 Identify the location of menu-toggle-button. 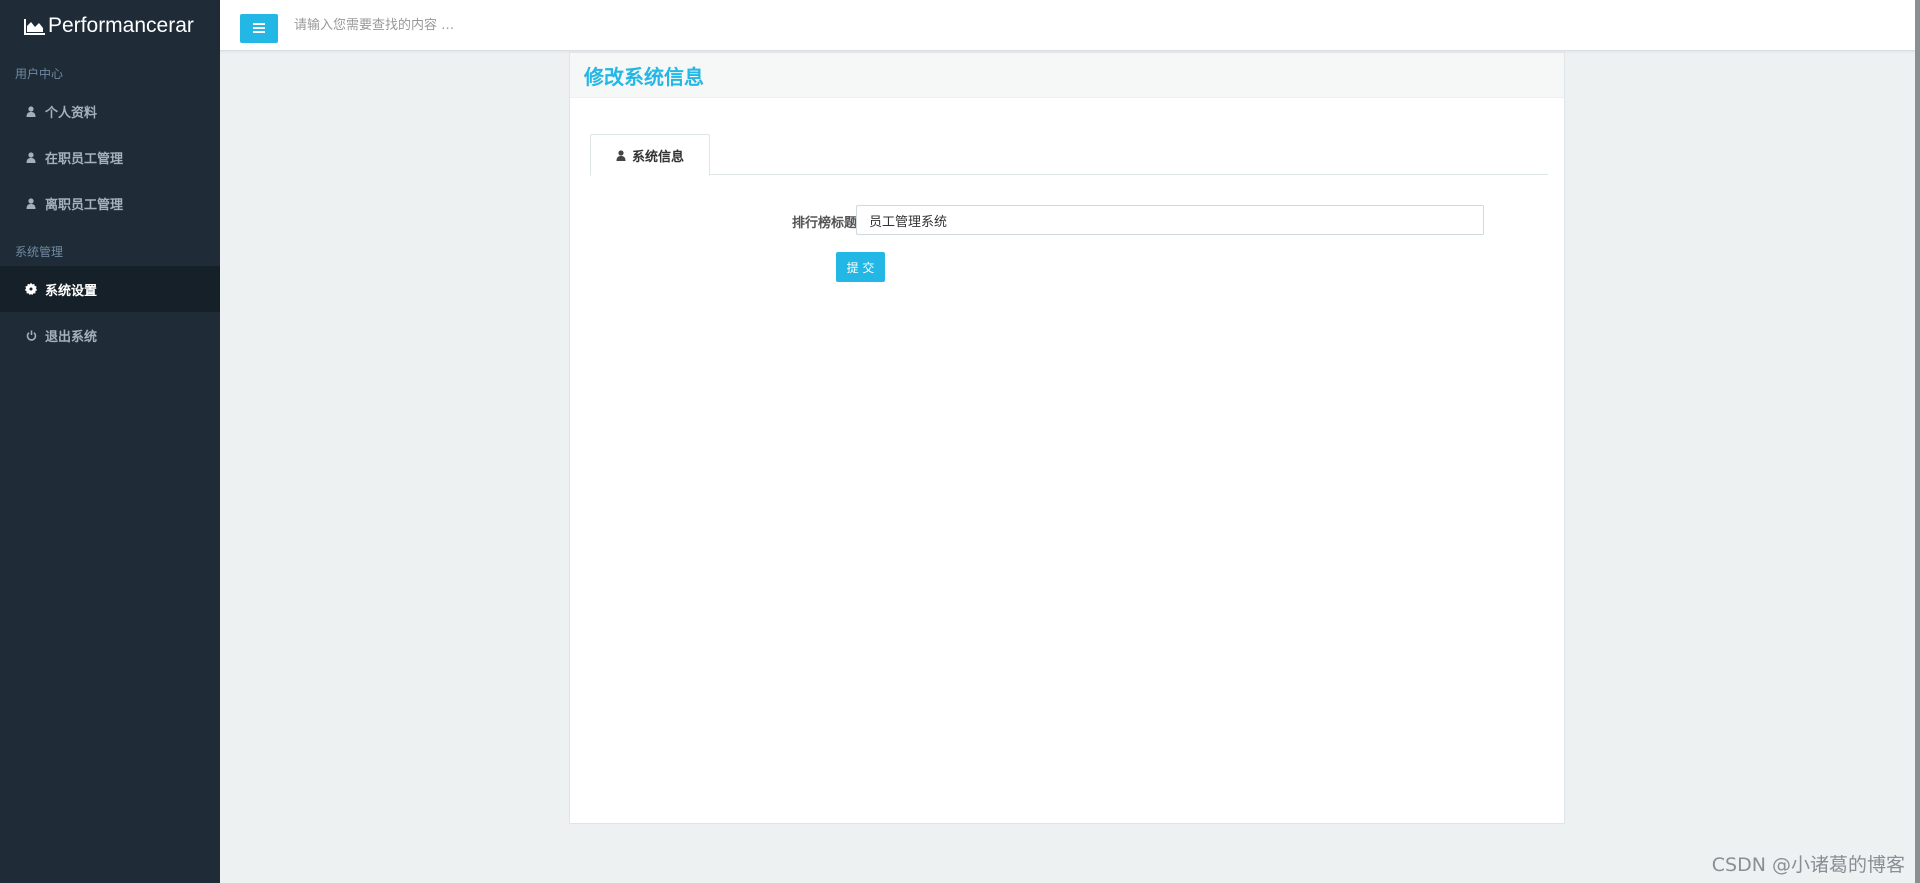
(259, 28).